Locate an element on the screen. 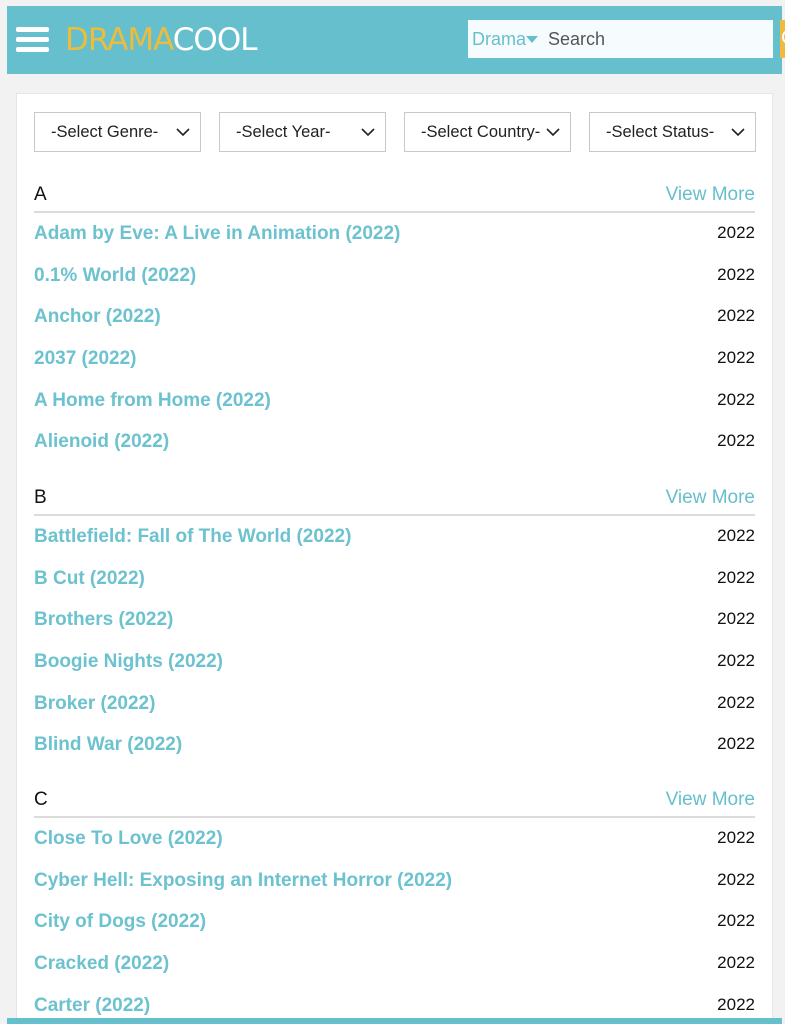 Image resolution: width=785 pixels, height=1024 pixels. country-select-label: -Select Country- is located at coordinates (481, 131).